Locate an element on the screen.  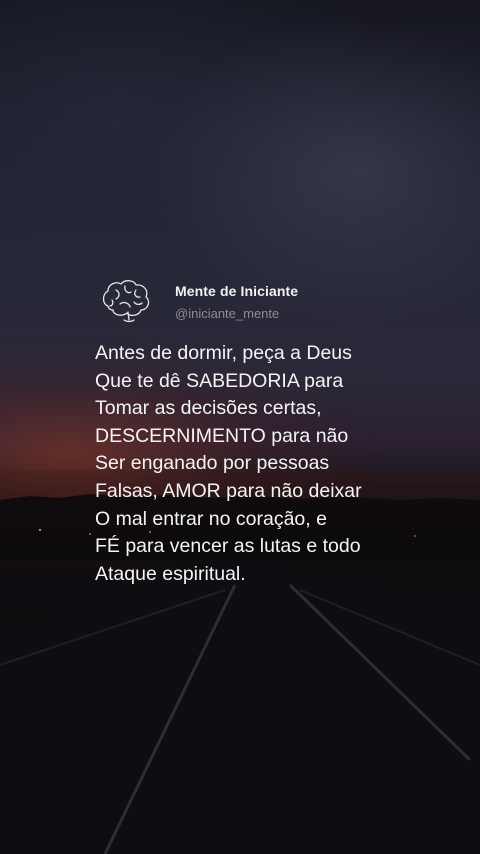
brain-icon is located at coordinates (126, 301).